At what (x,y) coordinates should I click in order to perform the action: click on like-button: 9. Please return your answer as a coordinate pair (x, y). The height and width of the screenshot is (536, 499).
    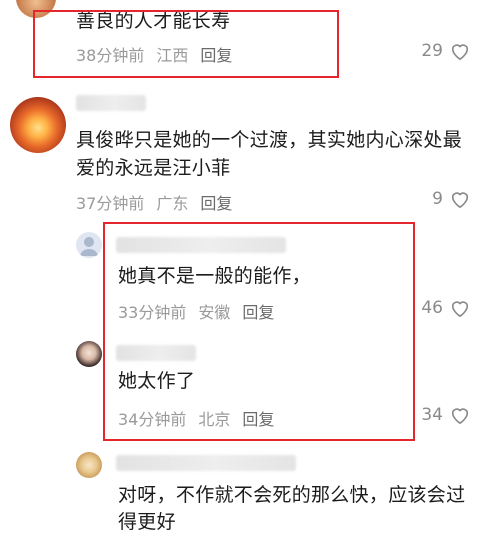
    Looking at the image, I should click on (451, 199).